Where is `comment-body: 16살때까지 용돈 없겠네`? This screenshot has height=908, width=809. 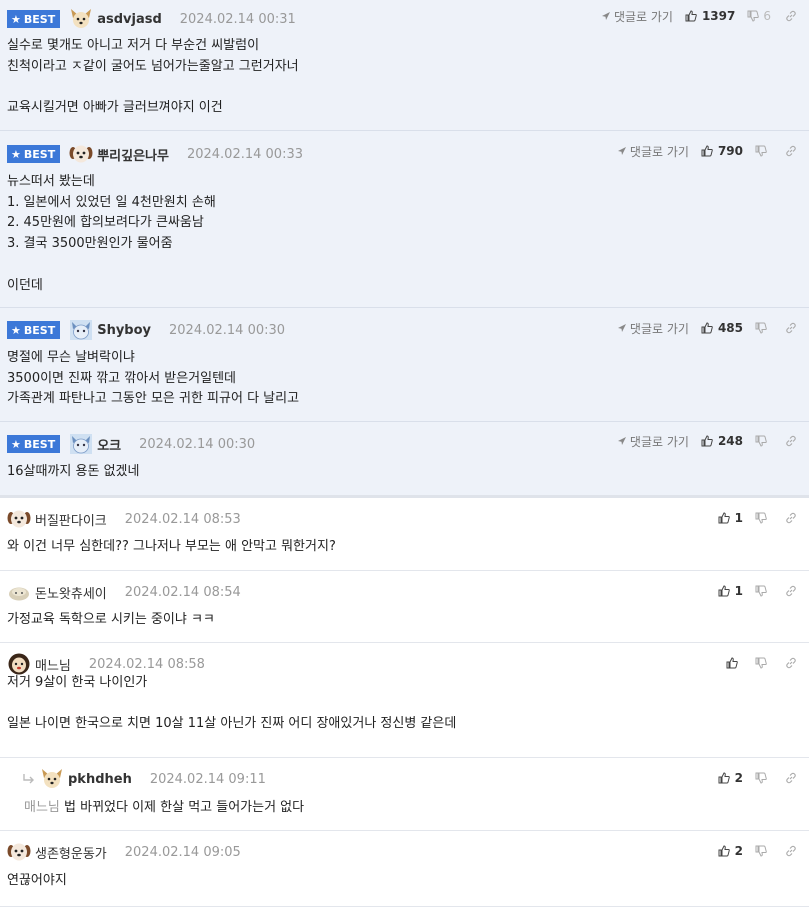
comment-body: 16살때까지 용돈 없겠네 is located at coordinates (73, 471).